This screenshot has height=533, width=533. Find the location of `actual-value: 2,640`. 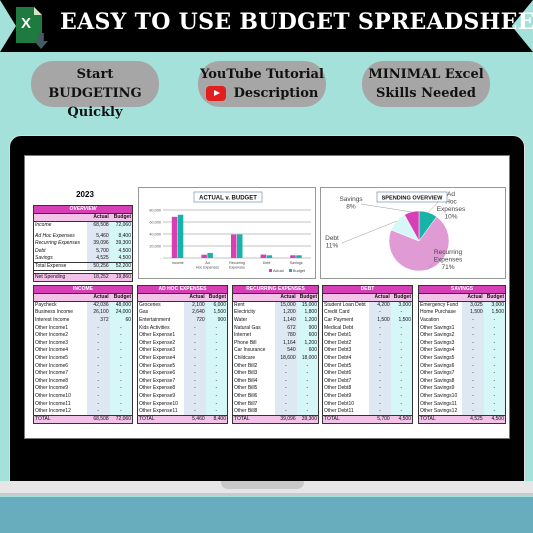

actual-value: 2,640 is located at coordinates (195, 313).